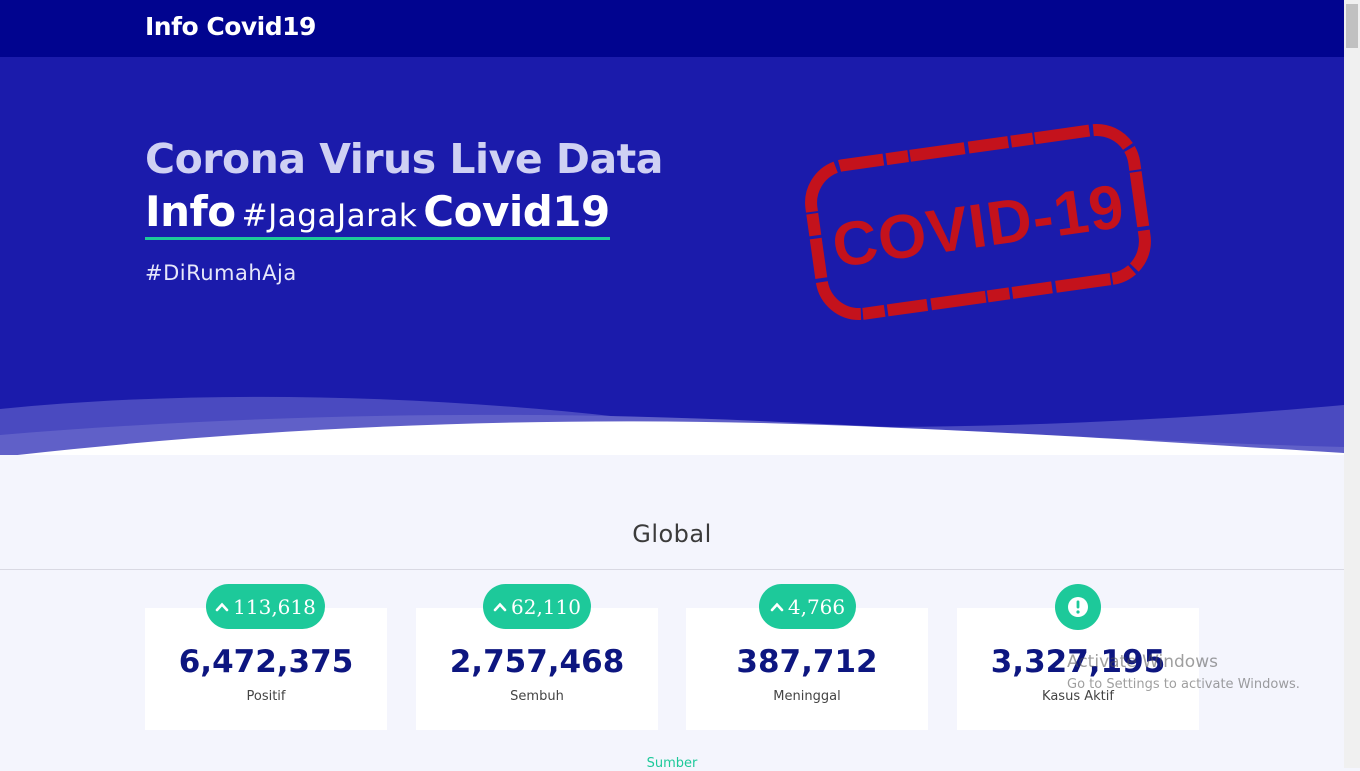  I want to click on windows-watermark-subtitle: Go to Settings to activate Windows., so click(1183, 684).